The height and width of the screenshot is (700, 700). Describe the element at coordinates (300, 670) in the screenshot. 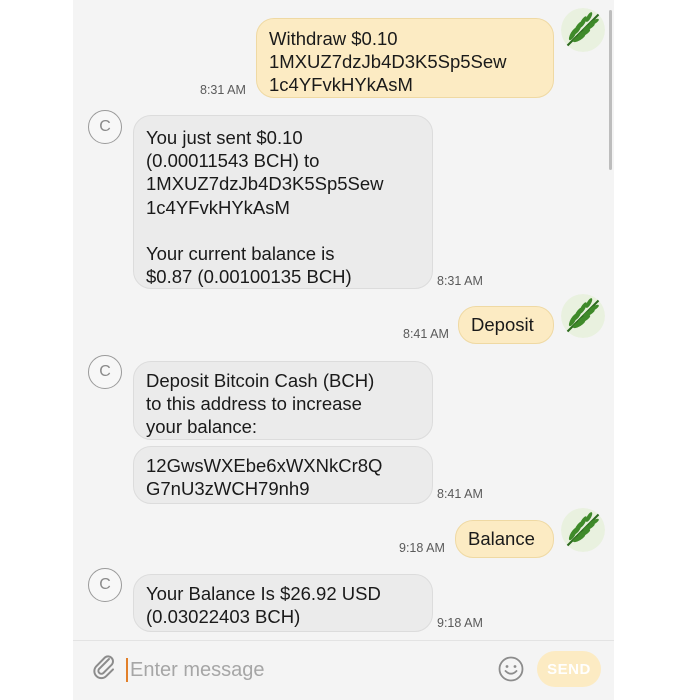

I see `message-input` at that location.